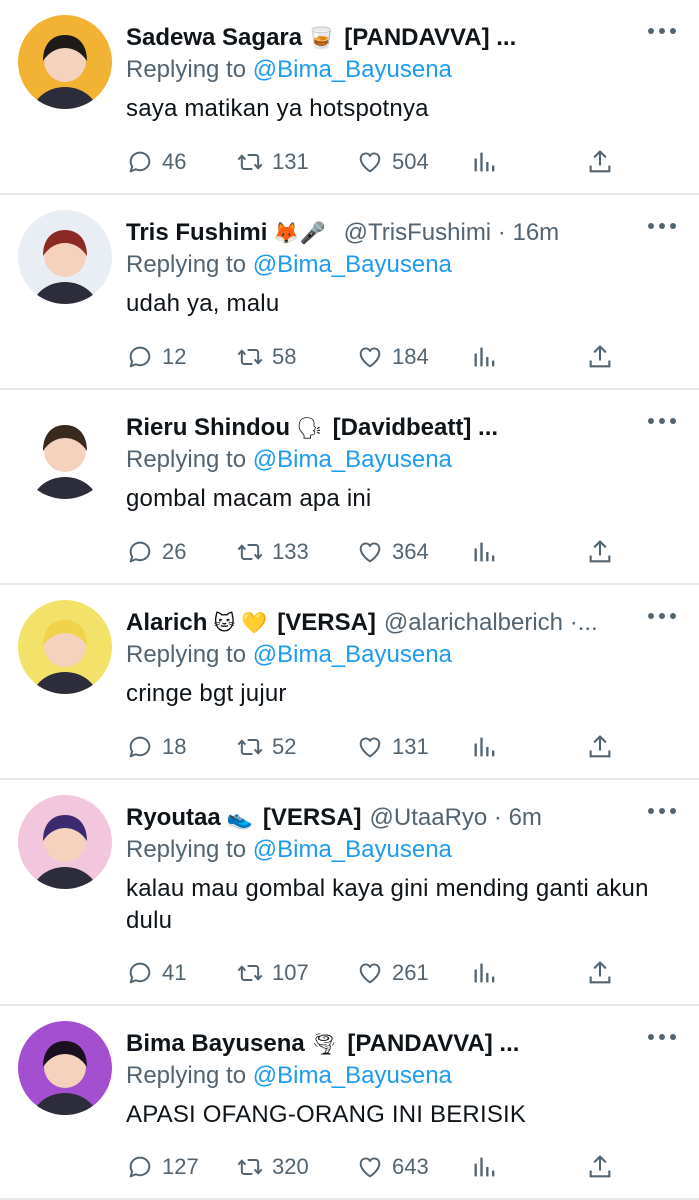  What do you see at coordinates (156, 357) in the screenshot?
I see `reply-button: 12` at bounding box center [156, 357].